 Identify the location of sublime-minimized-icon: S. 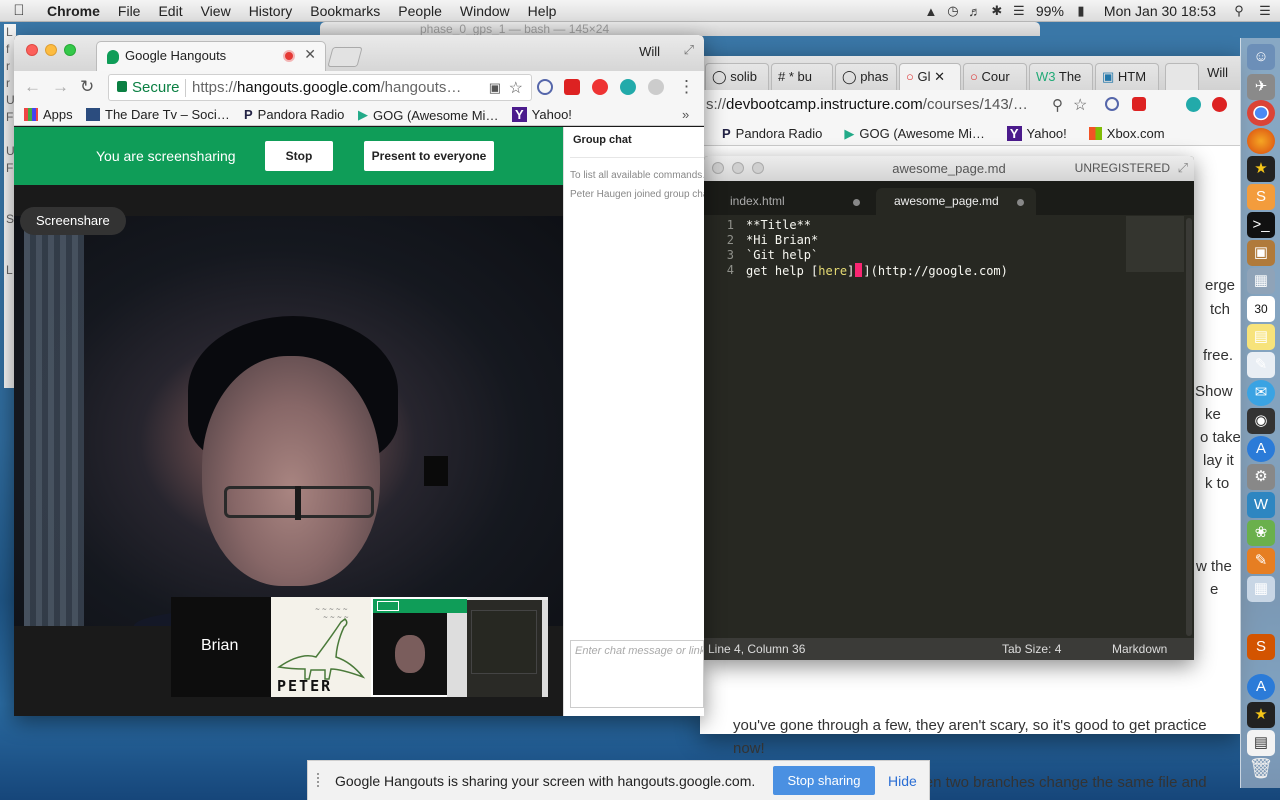
(1261, 647).